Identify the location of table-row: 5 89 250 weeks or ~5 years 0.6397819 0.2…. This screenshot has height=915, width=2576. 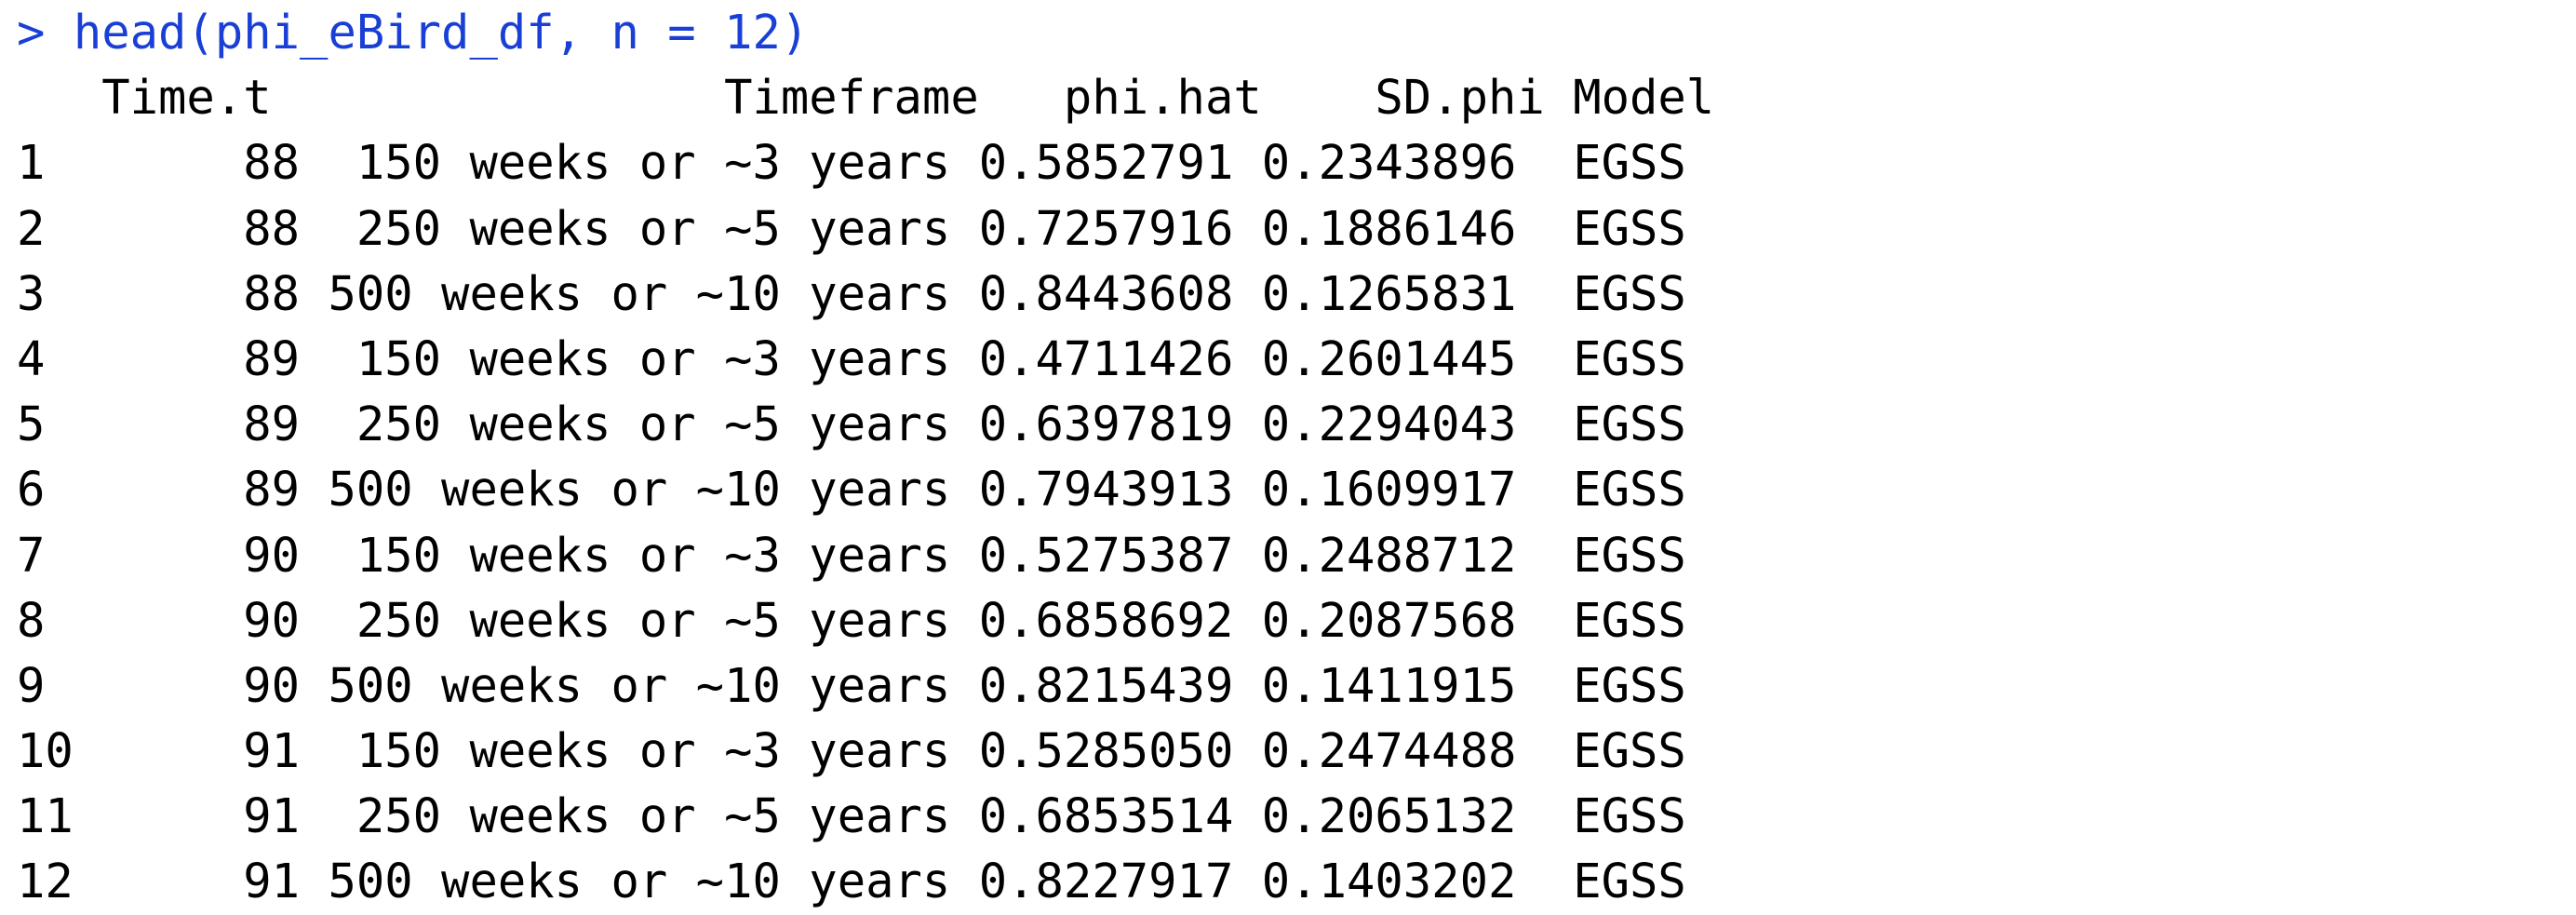
(851, 424).